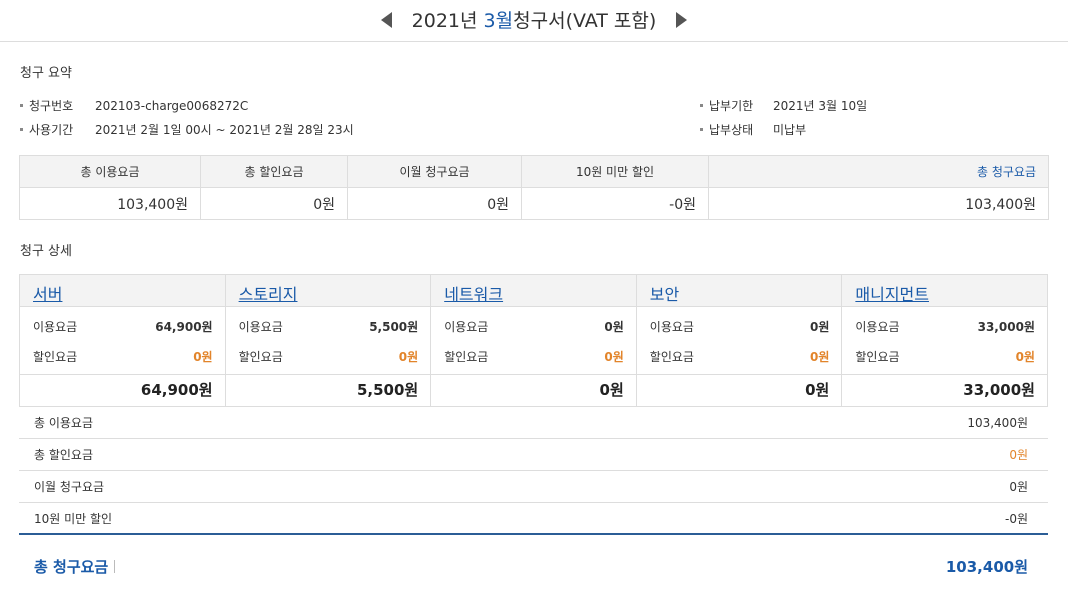  I want to click on detail-column-server: 서버 이용요금 64,900원 할인요금 0원 64,900원, so click(123, 340).